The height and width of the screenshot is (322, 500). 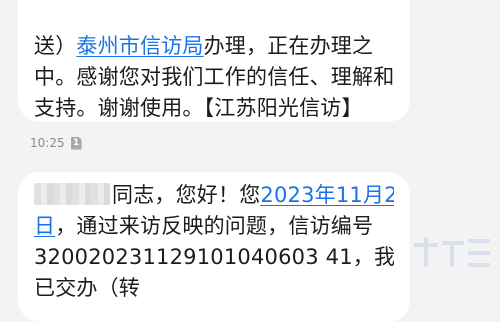 What do you see at coordinates (214, 257) in the screenshot?
I see `message-line: 320020231129101040603 41，我单位` at bounding box center [214, 257].